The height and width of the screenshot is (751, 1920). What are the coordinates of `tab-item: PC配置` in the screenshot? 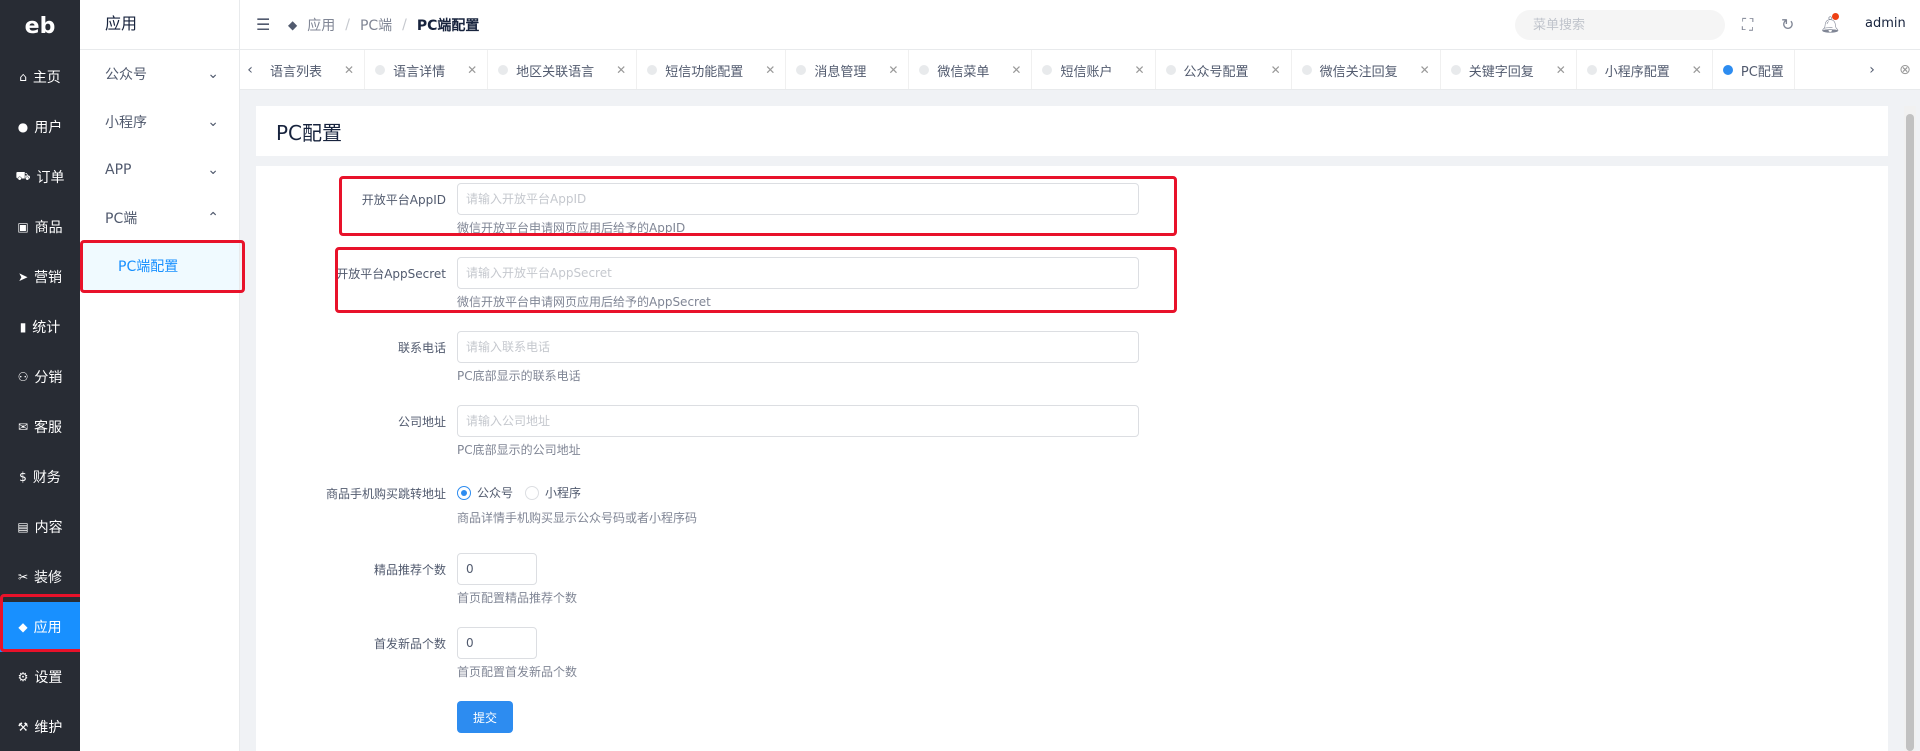 It's located at (1754, 69).